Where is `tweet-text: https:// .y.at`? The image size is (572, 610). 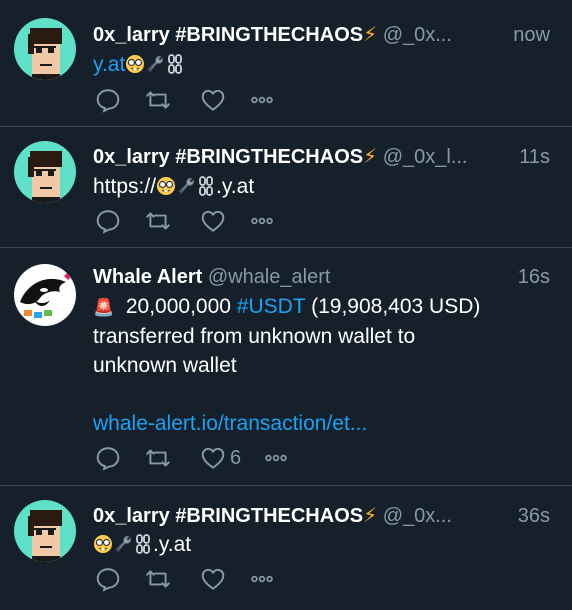
tweet-text: https:// .y.at is located at coordinates (321, 188).